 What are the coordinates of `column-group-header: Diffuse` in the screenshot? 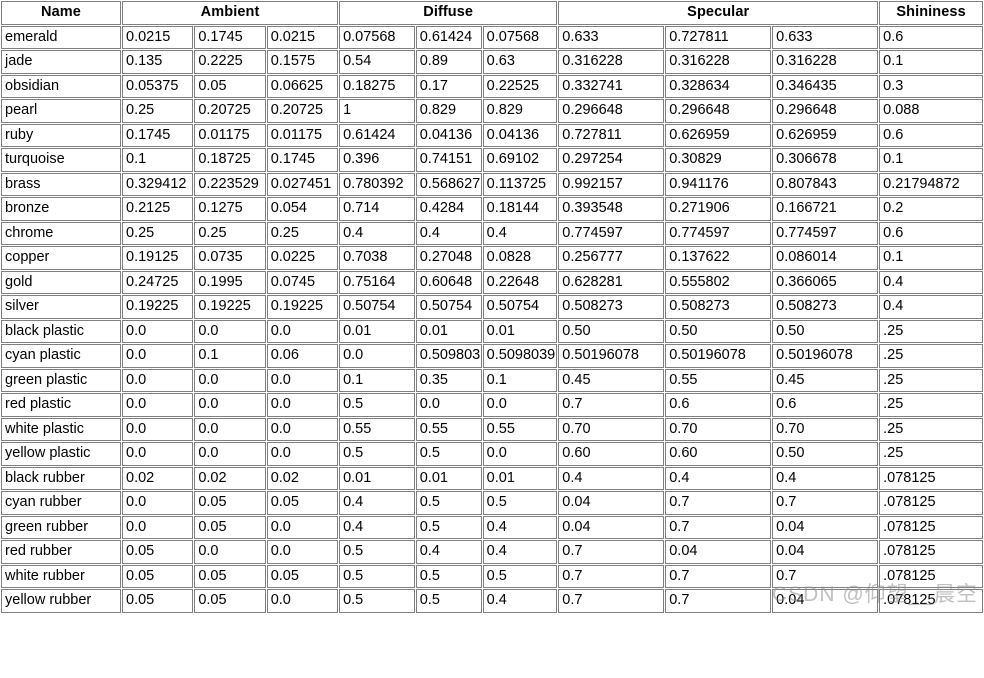 It's located at (448, 13).